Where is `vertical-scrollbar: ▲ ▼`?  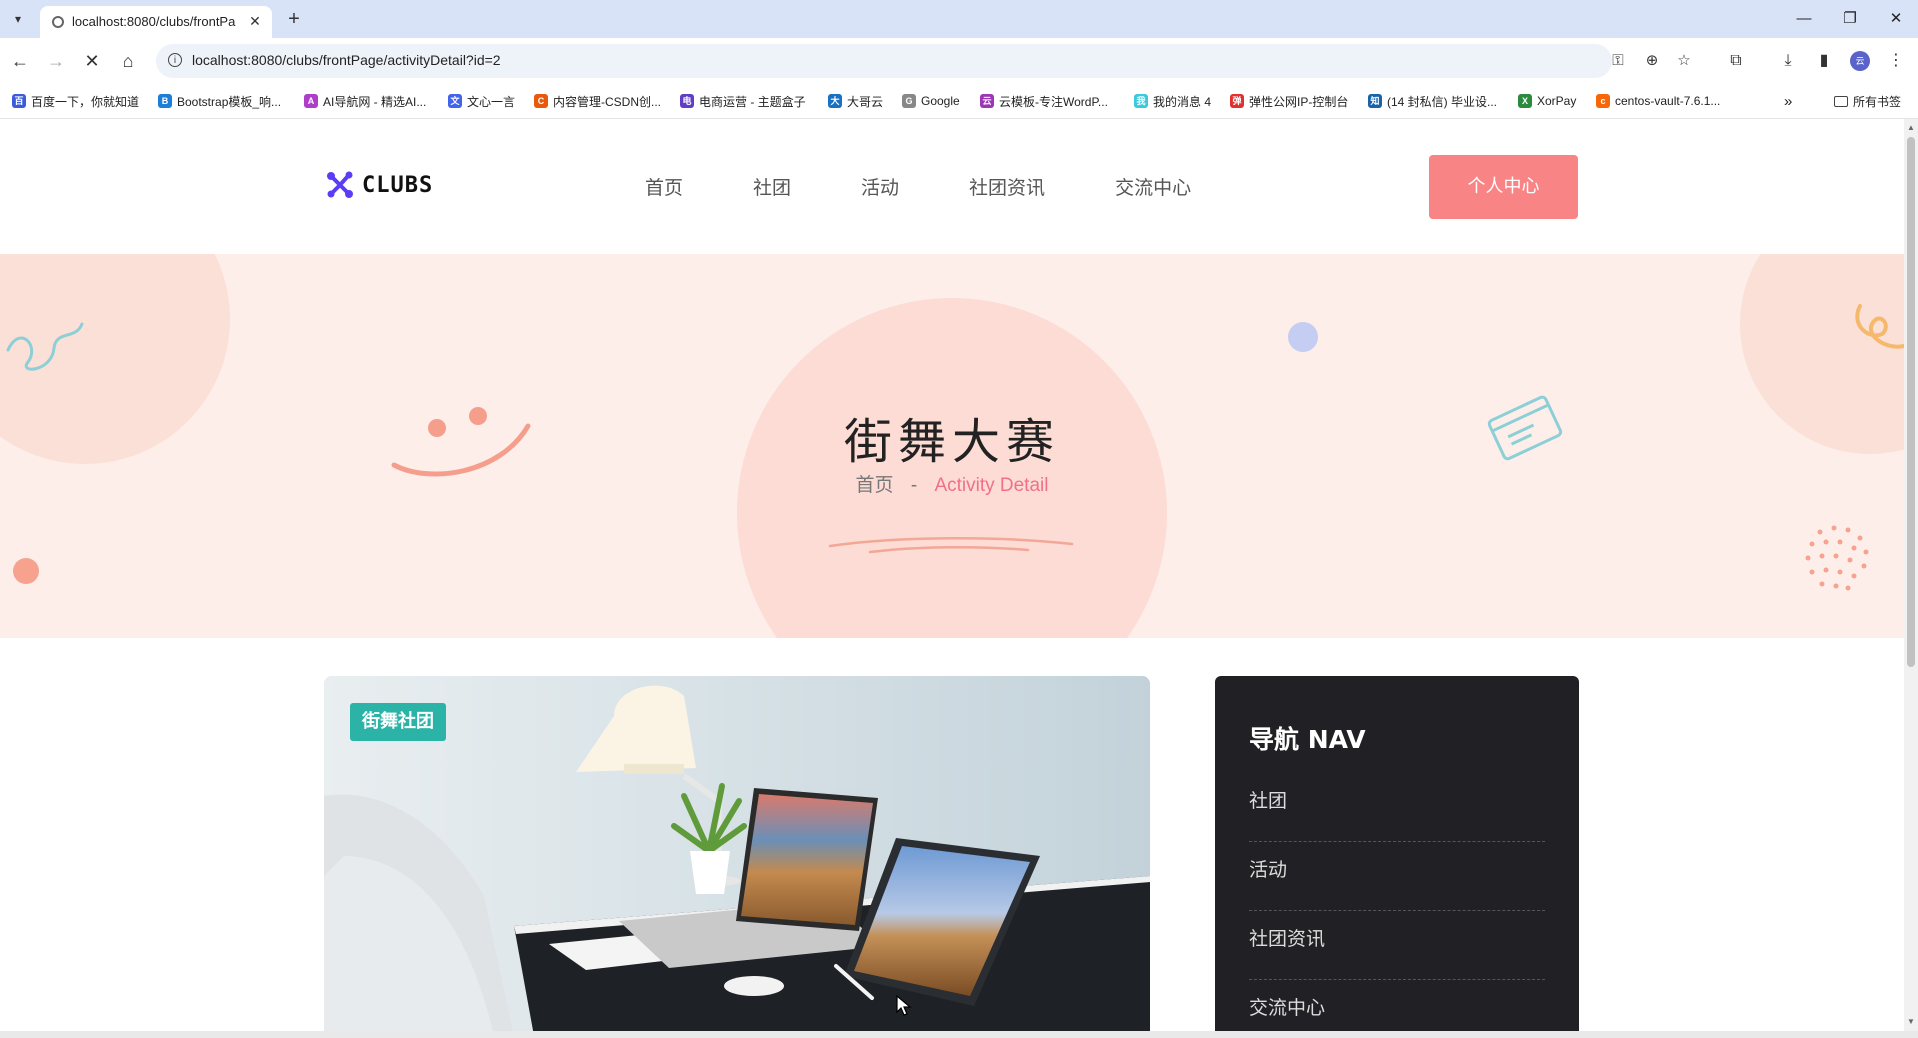
vertical-scrollbar: ▲ ▼ is located at coordinates (1911, 575).